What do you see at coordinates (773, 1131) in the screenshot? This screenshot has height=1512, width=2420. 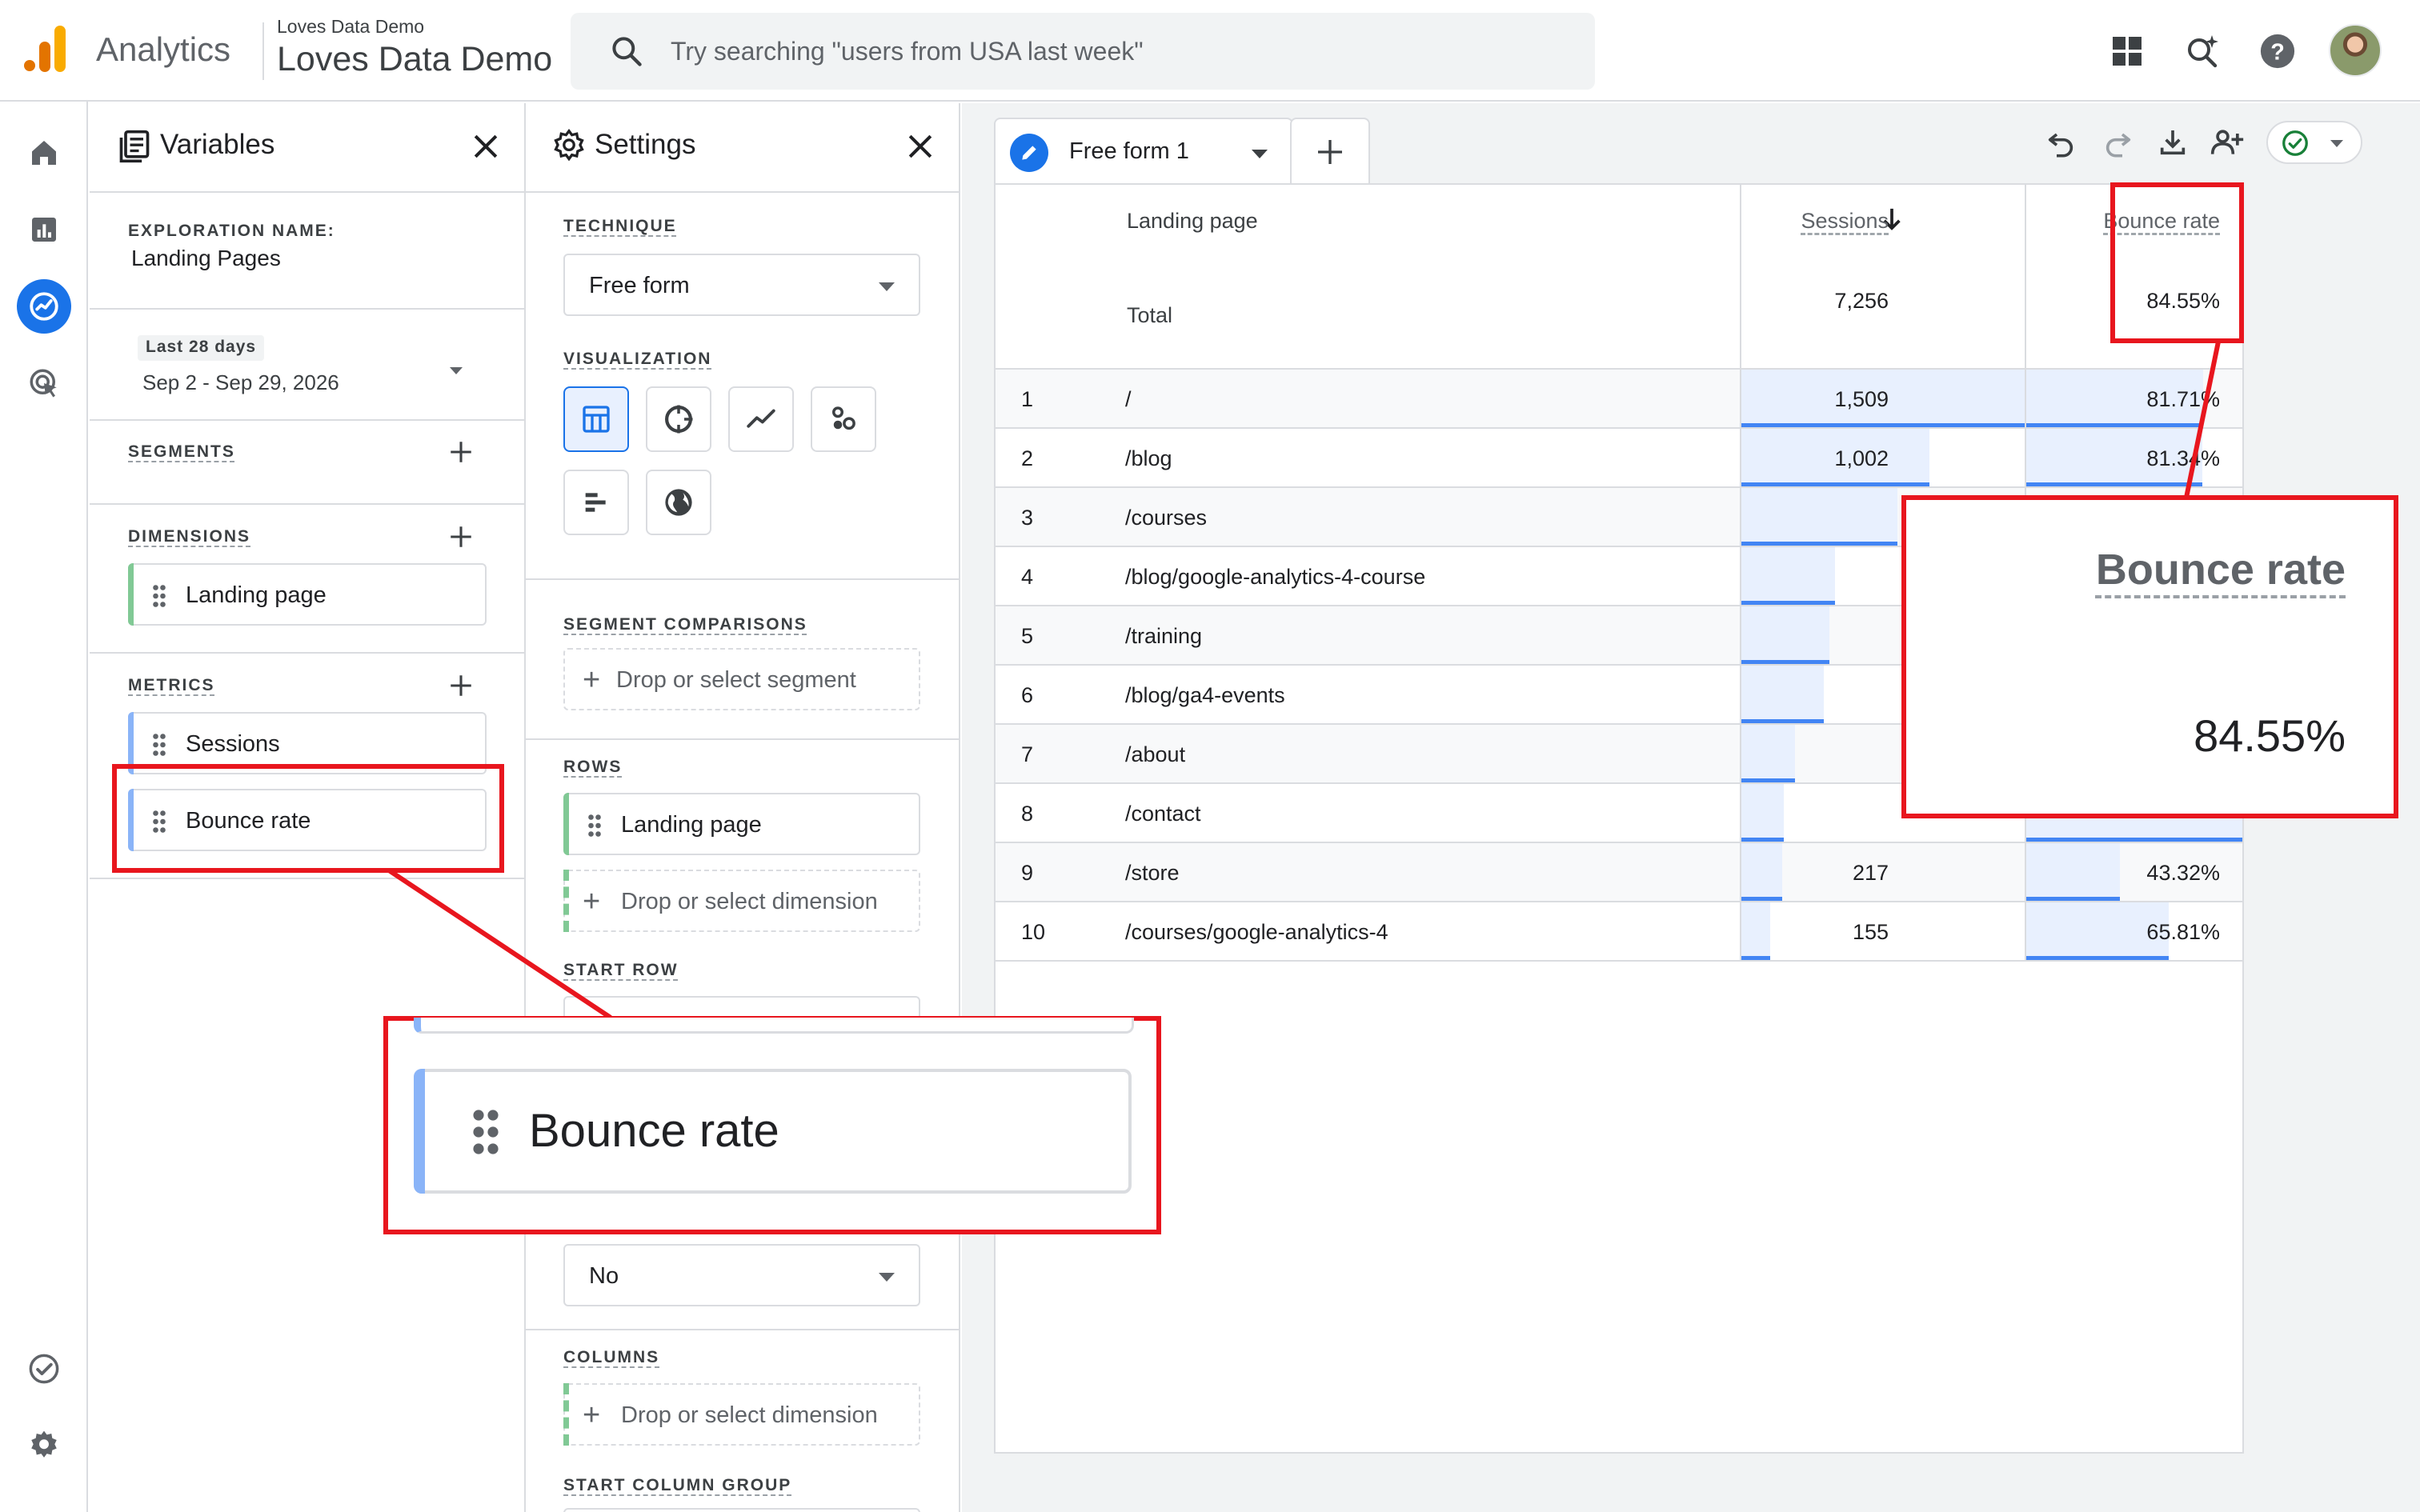 I see `zoomed-metric-chip: Bounce rate` at bounding box center [773, 1131].